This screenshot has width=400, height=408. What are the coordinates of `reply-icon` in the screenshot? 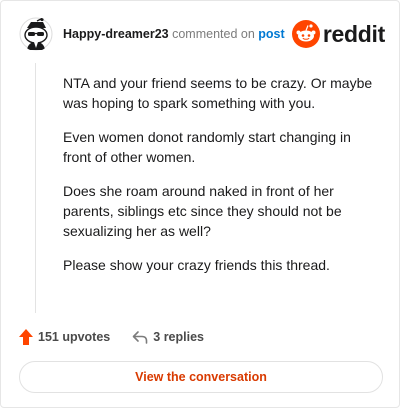 It's located at (140, 337).